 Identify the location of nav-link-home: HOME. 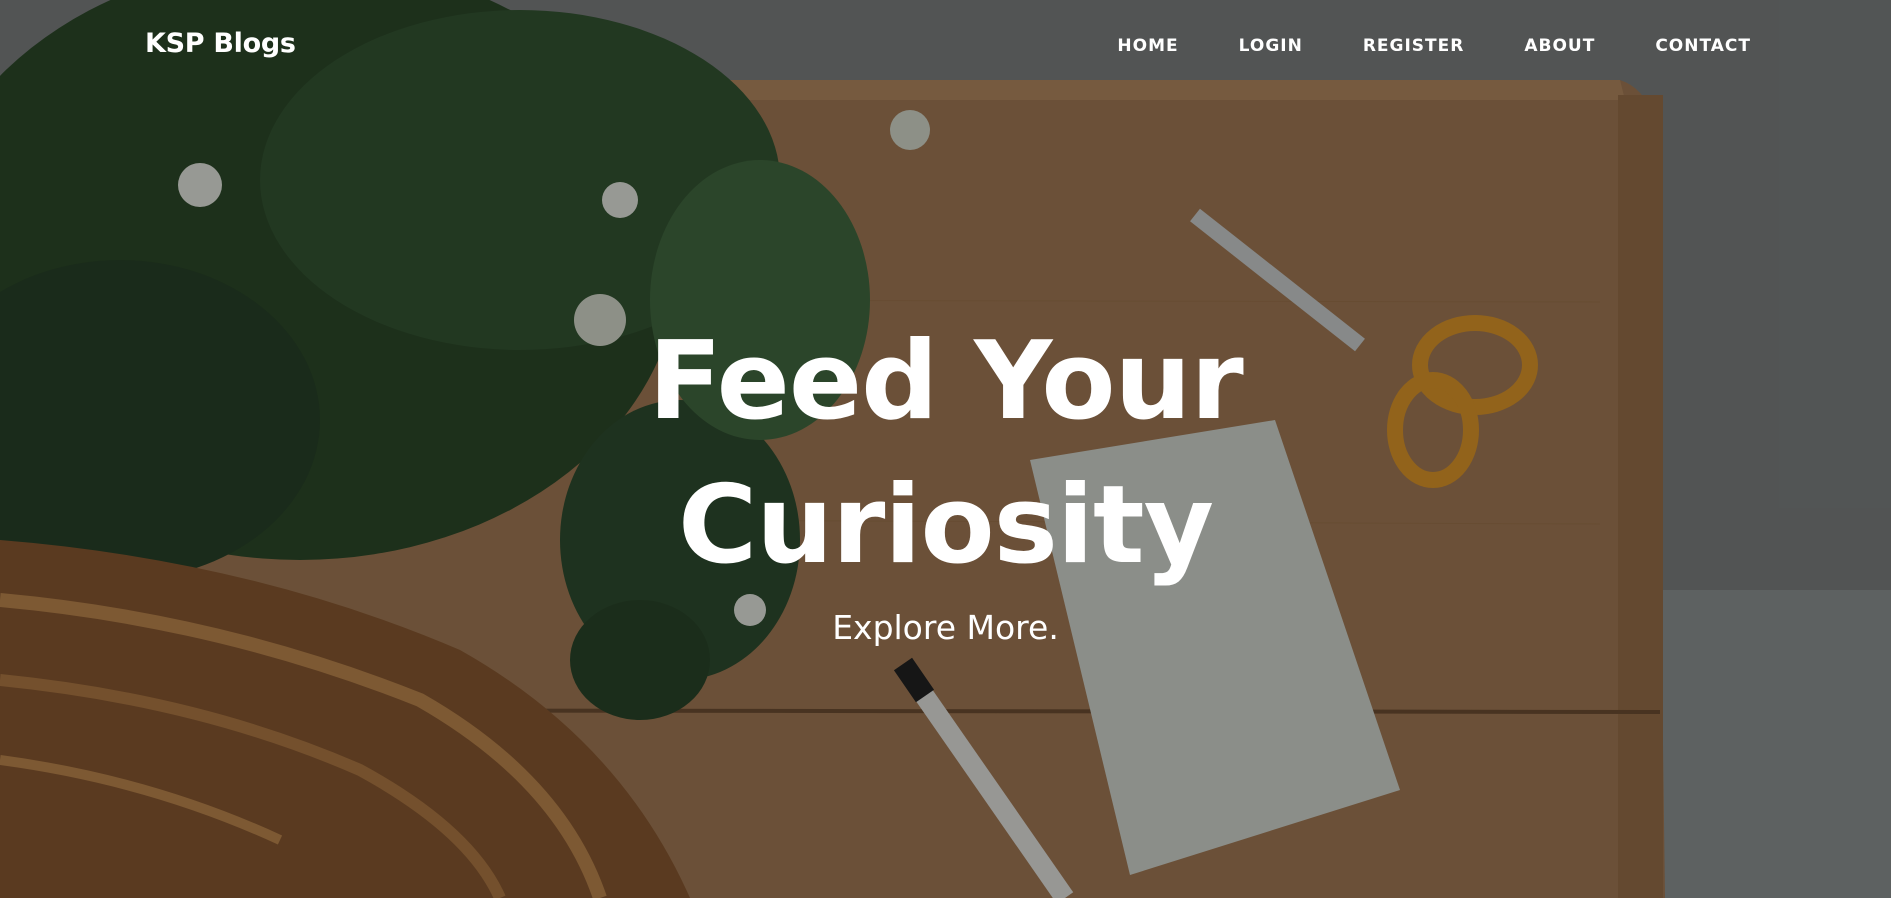
(1147, 46).